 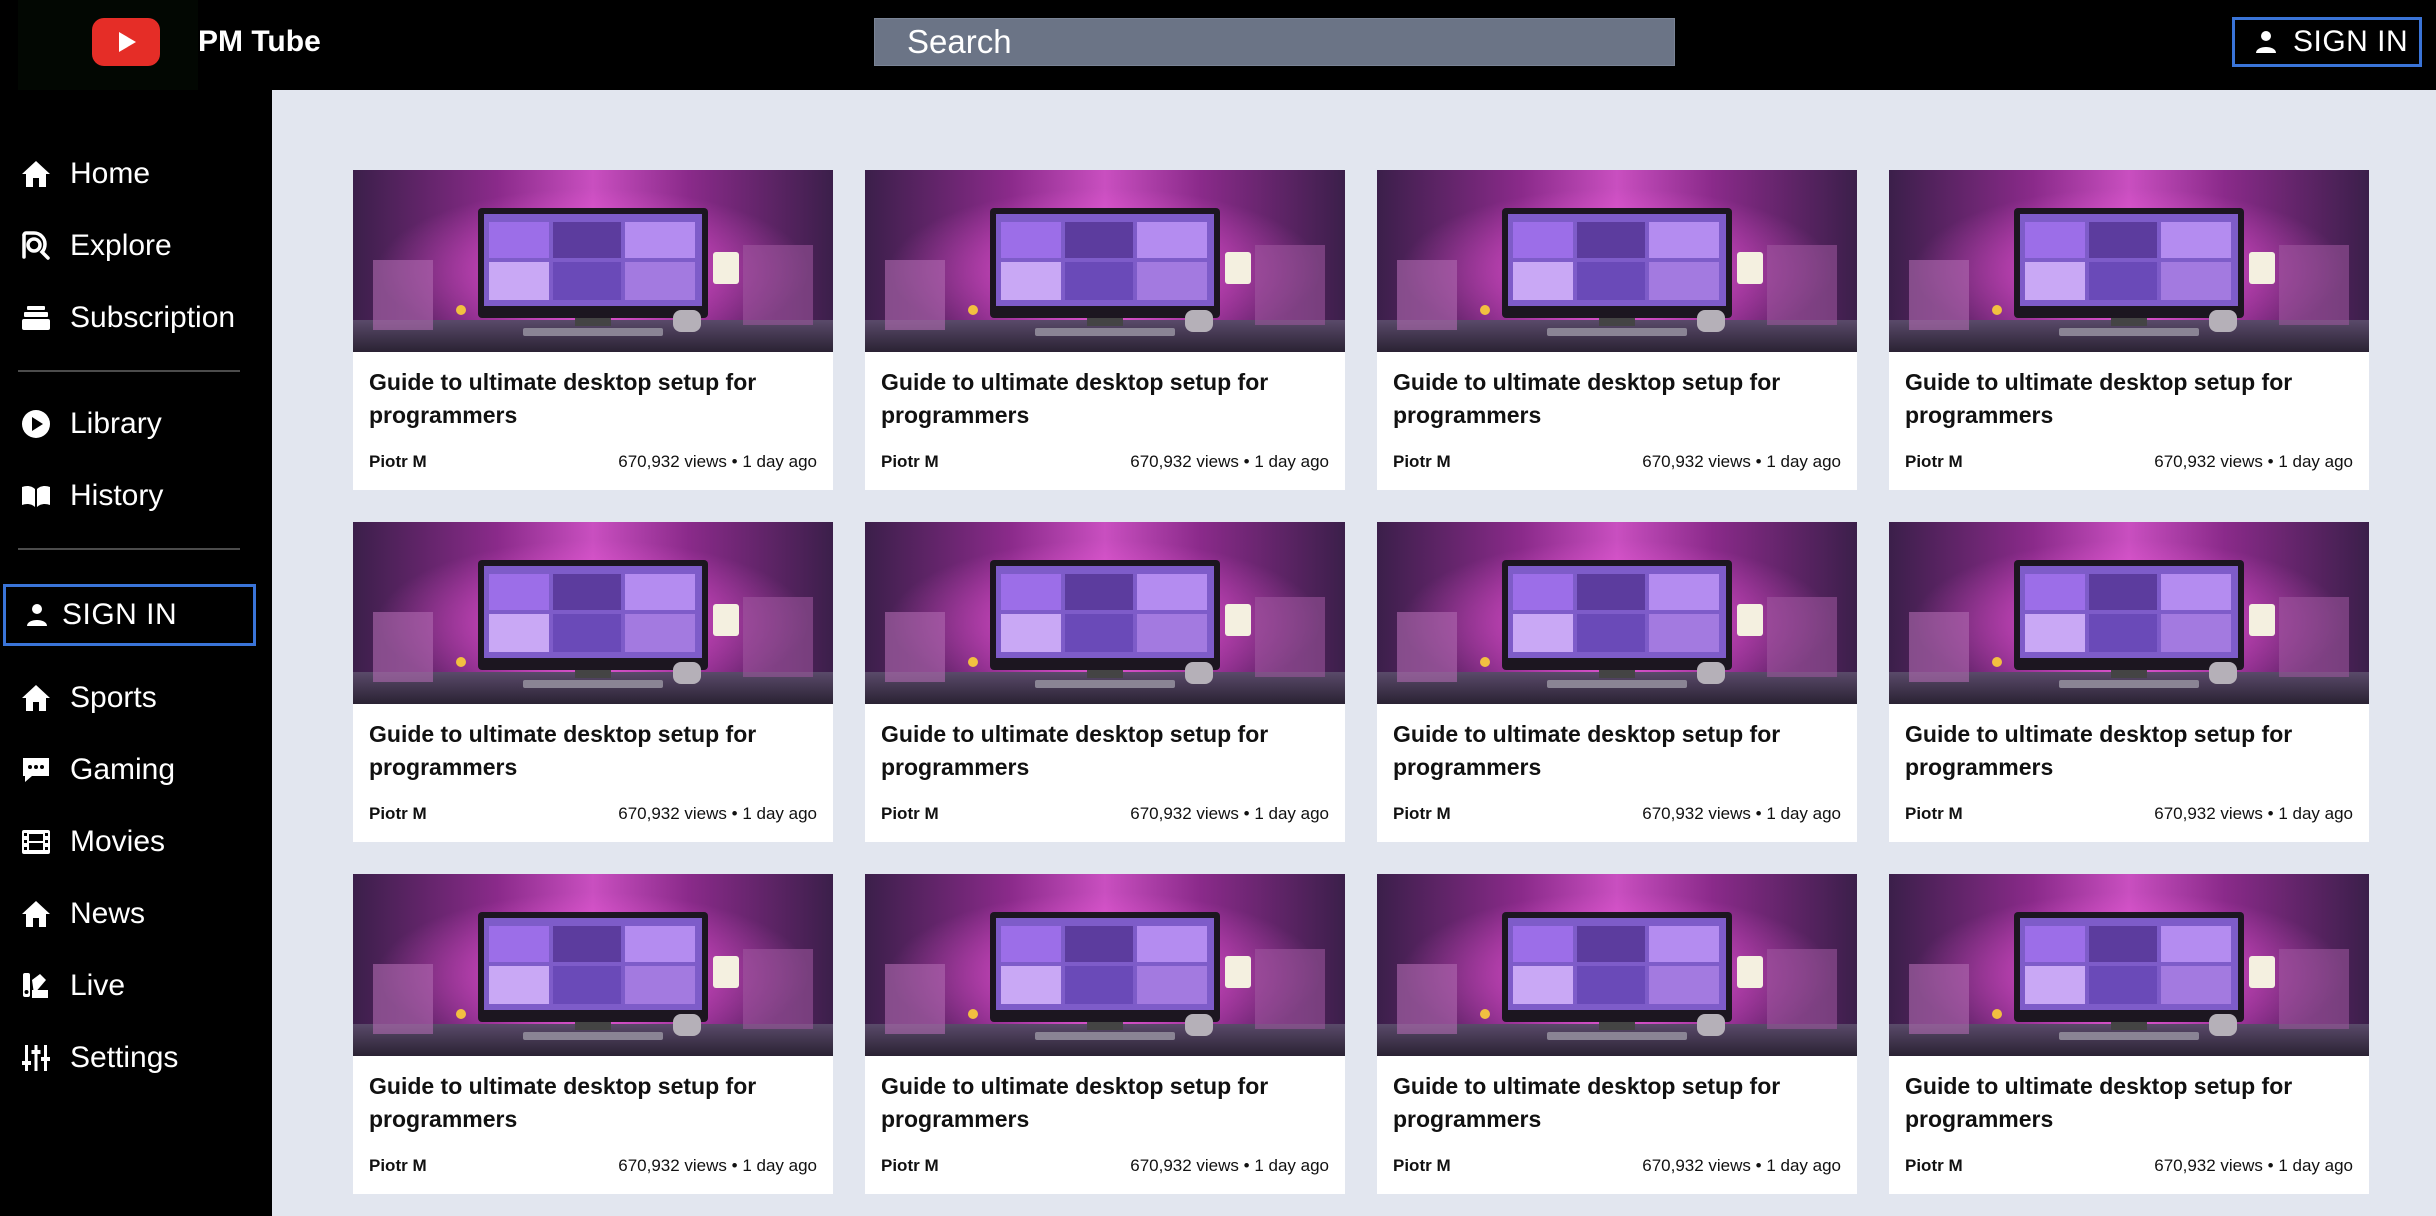 I want to click on sidebar-item-live: Live, so click(x=136, y=986).